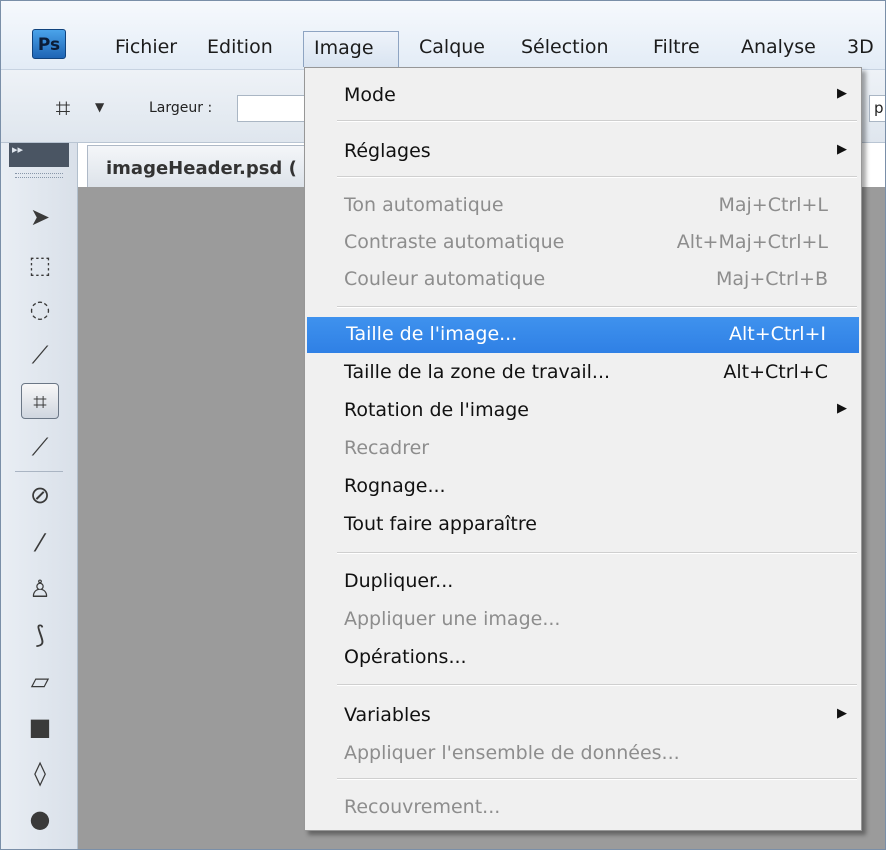  What do you see at coordinates (40, 309) in the screenshot?
I see `lasso-tool-icon: ◌` at bounding box center [40, 309].